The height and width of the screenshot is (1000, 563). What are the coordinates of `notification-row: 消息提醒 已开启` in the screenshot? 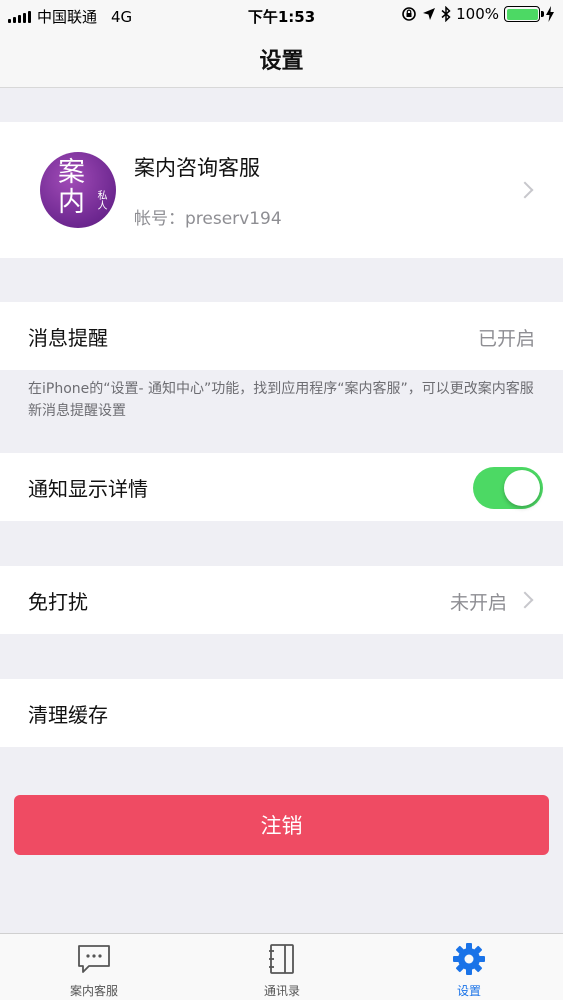 It's located at (281, 336).